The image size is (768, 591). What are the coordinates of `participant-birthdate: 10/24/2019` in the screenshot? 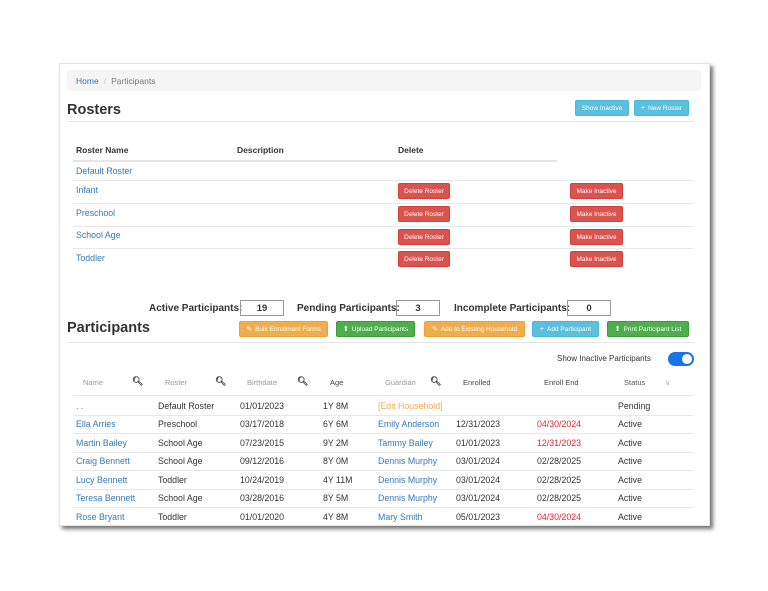 It's located at (262, 480).